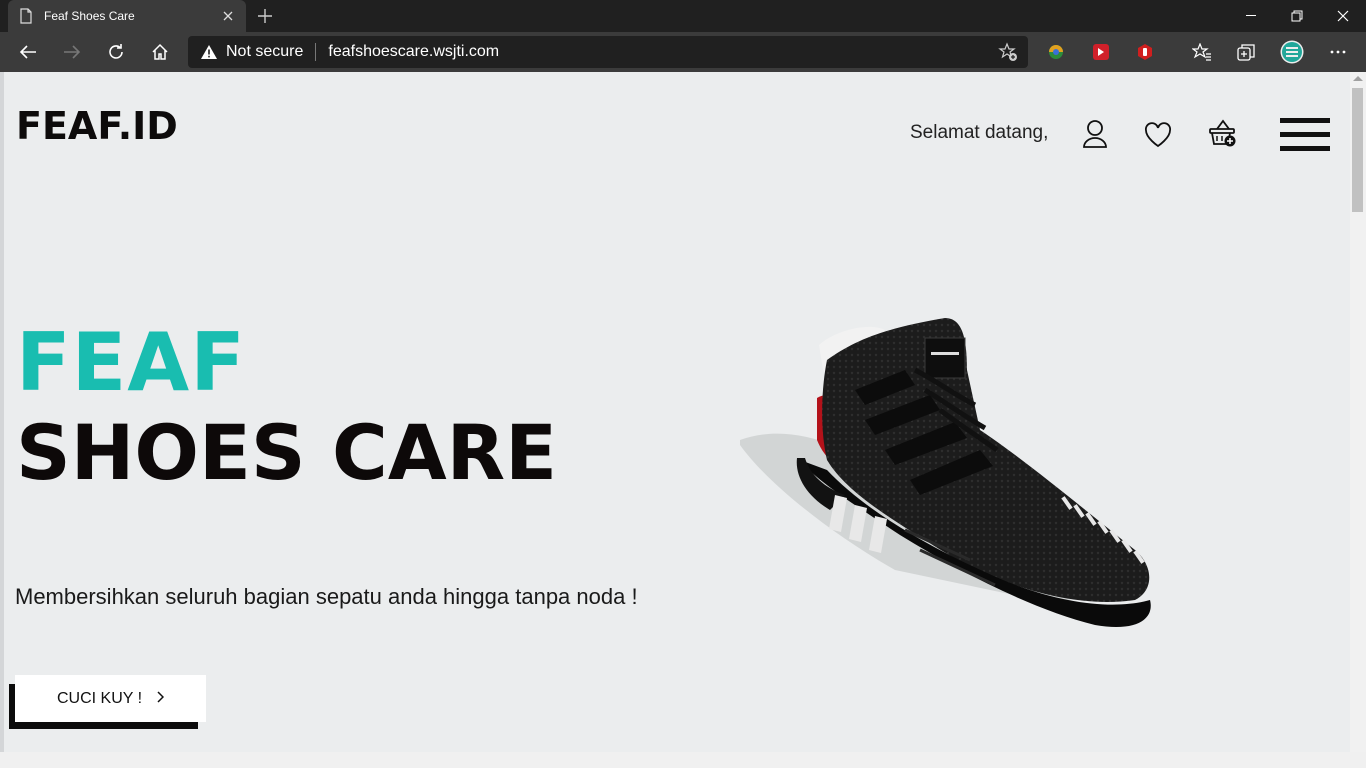 Image resolution: width=1366 pixels, height=768 pixels. I want to click on page-left-edge, so click(2, 412).